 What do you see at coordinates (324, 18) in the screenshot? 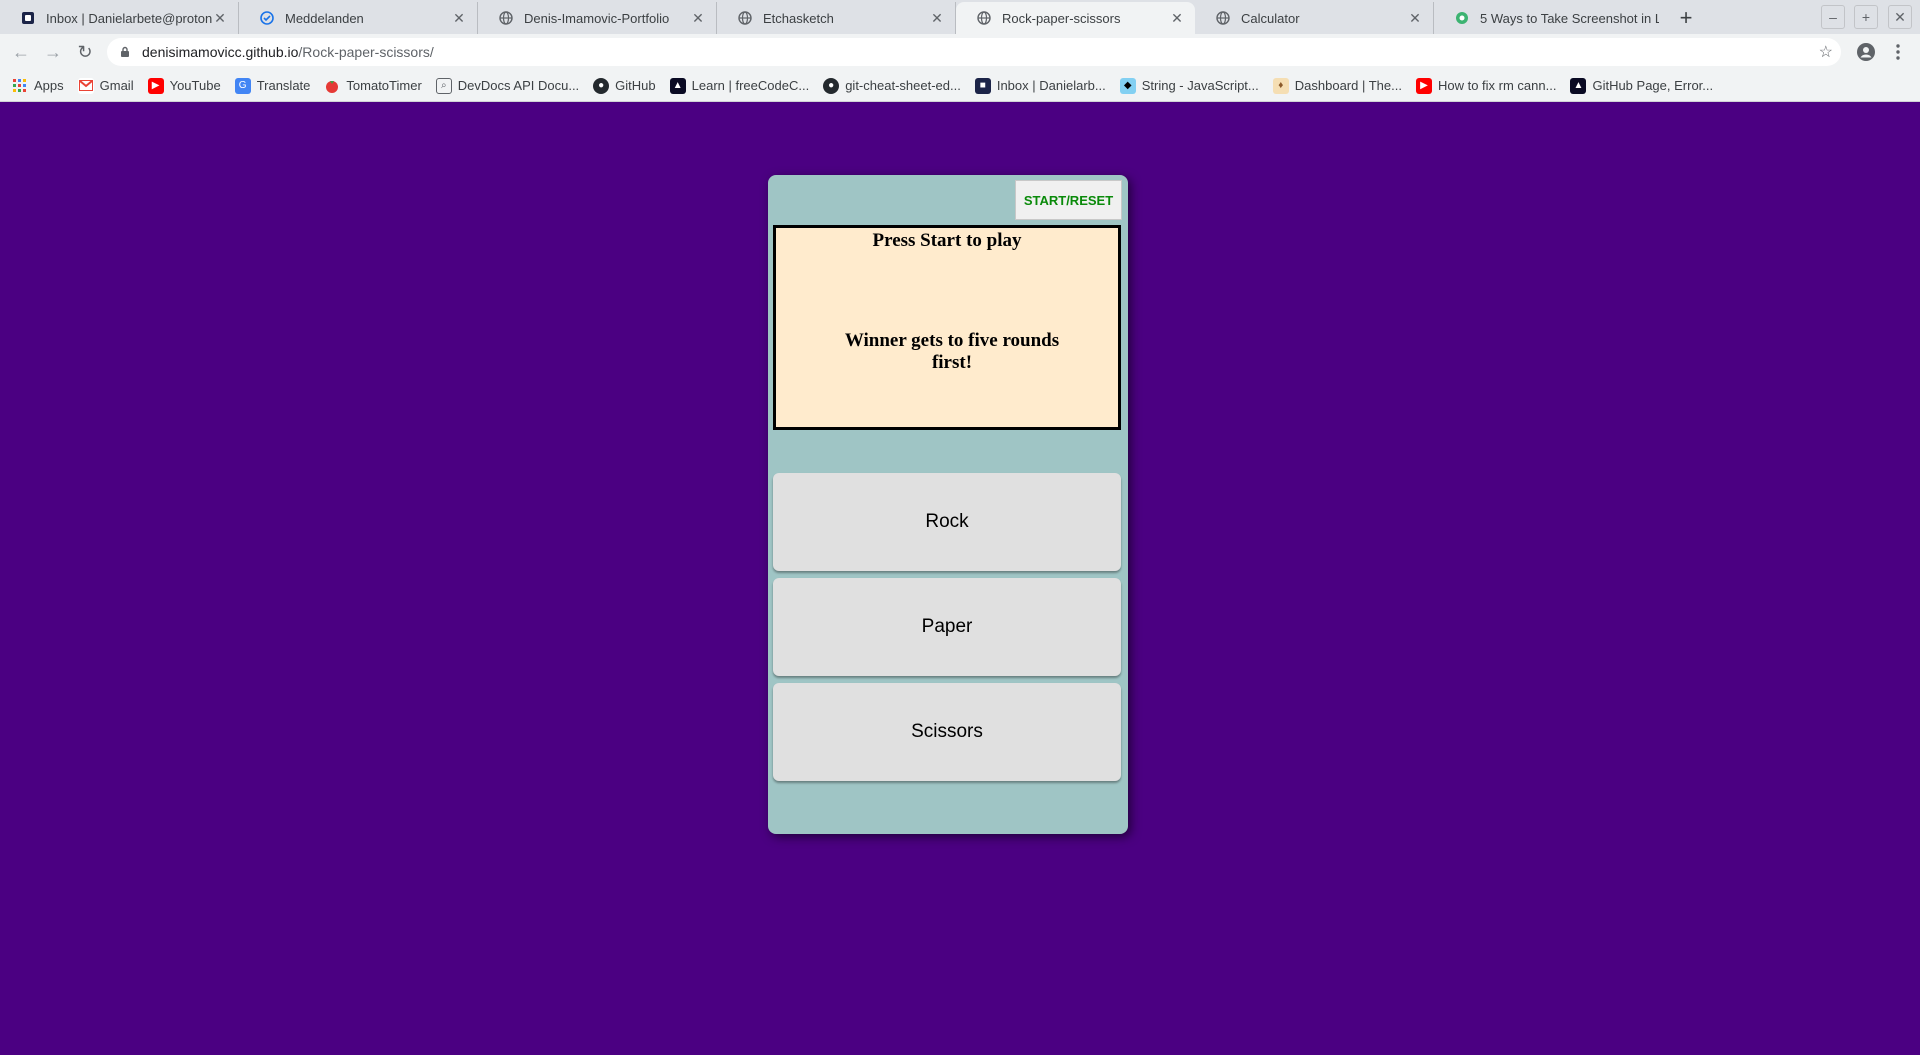
I see `tab-title: Meddelanden` at bounding box center [324, 18].